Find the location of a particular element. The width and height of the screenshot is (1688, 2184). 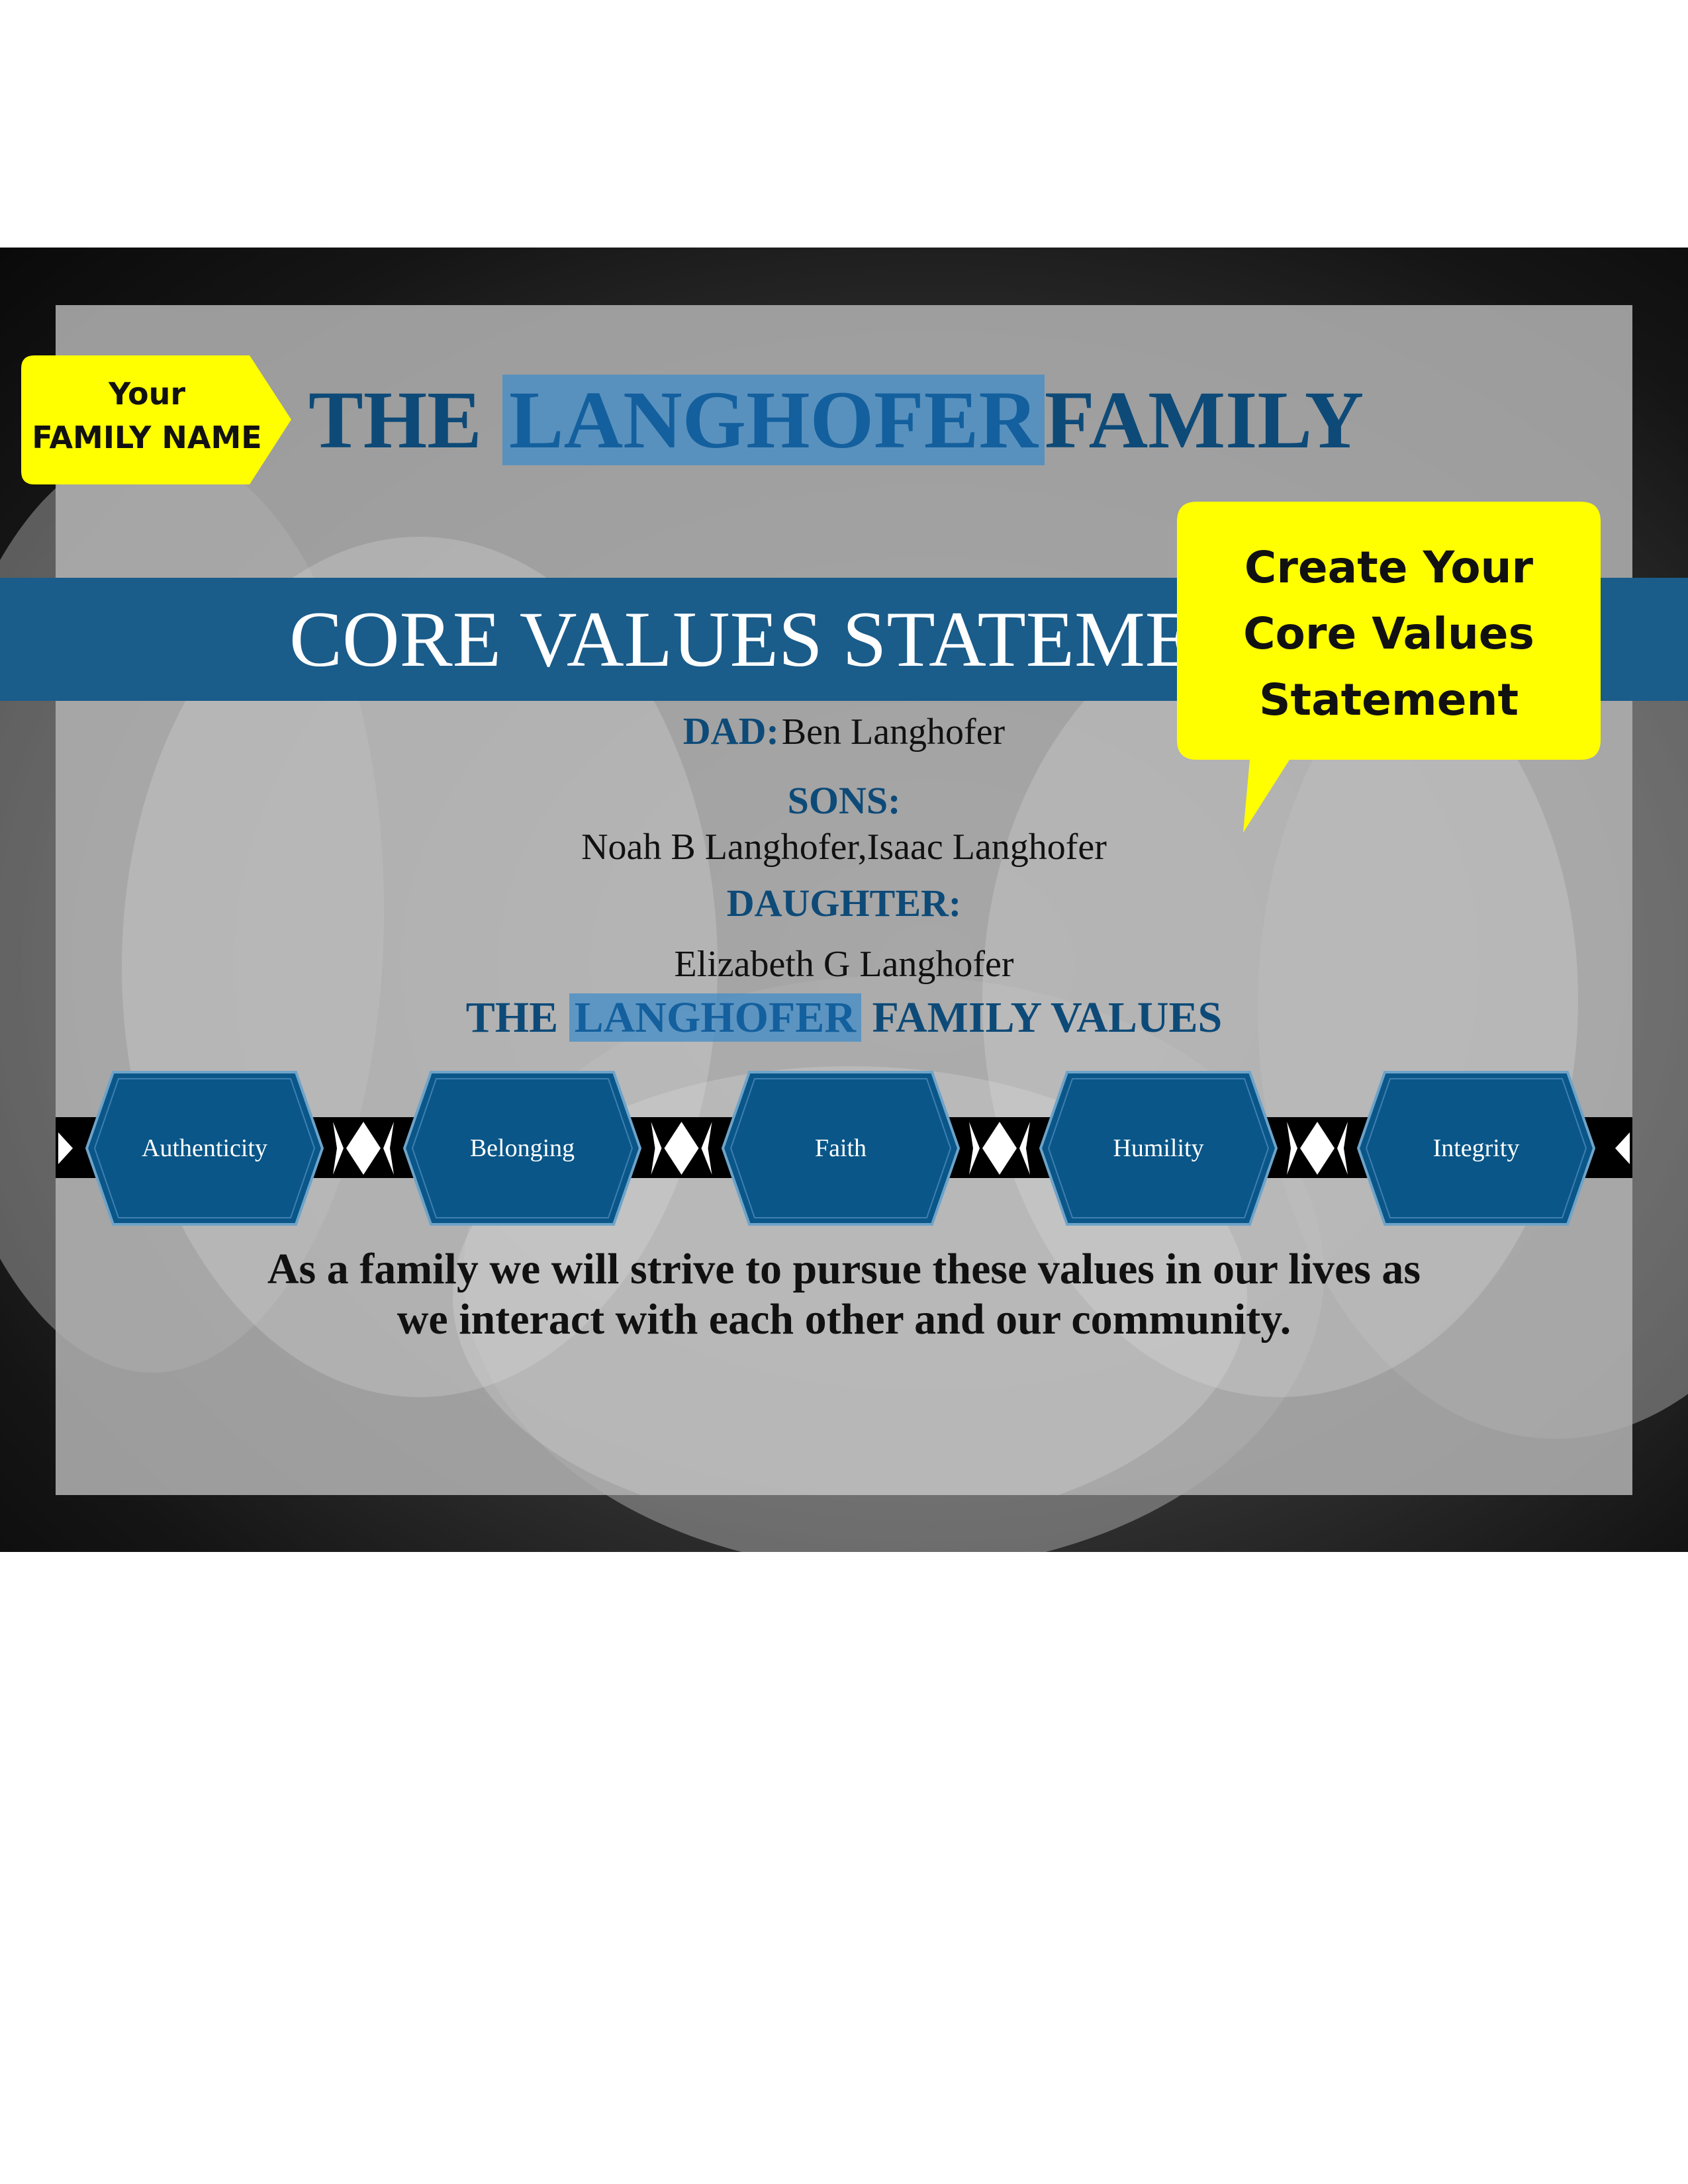

tag-line-1: Your is located at coordinates (147, 394).